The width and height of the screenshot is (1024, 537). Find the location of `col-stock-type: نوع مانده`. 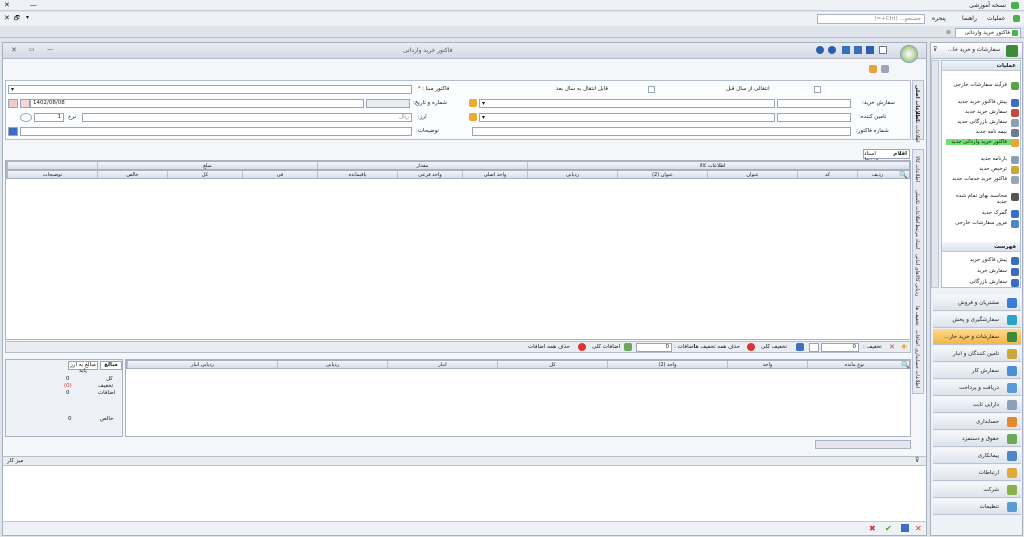

col-stock-type: نوع مانده is located at coordinates (854, 364).